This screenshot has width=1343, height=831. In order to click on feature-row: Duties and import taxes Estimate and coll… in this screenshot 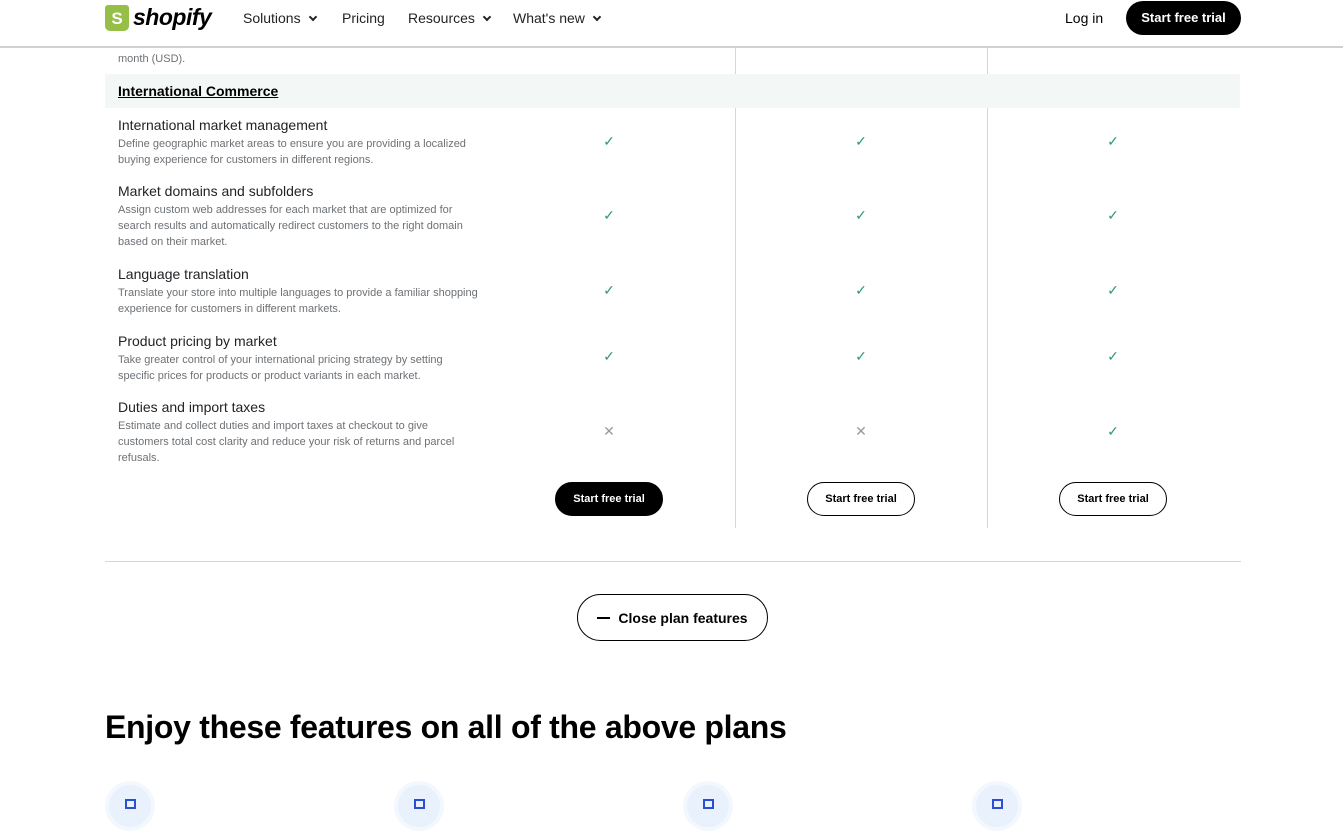, I will do `click(298, 432)`.